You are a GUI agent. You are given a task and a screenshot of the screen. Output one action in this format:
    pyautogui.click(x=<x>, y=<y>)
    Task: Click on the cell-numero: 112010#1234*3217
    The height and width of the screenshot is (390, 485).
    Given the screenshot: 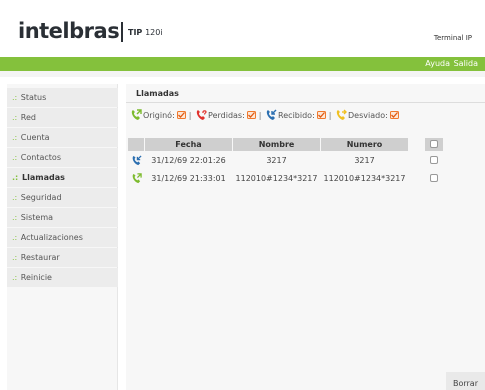 What is the action you would take?
    pyautogui.click(x=364, y=178)
    